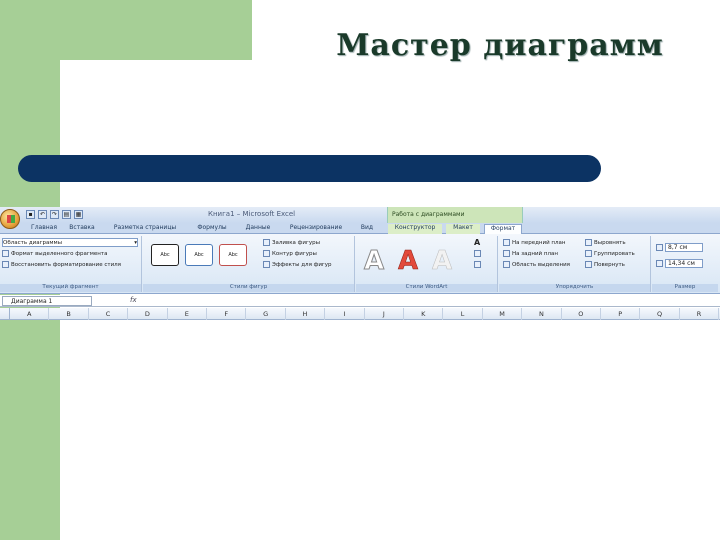  What do you see at coordinates (685, 288) in the screenshot?
I see `group-label-size: Размер` at bounding box center [685, 288].